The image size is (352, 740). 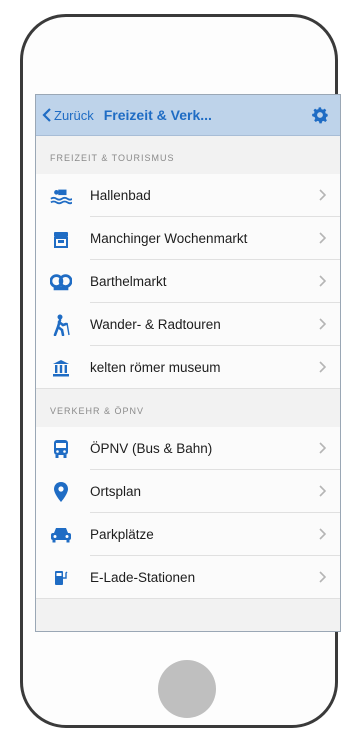 I want to click on car-icon, so click(x=61, y=535).